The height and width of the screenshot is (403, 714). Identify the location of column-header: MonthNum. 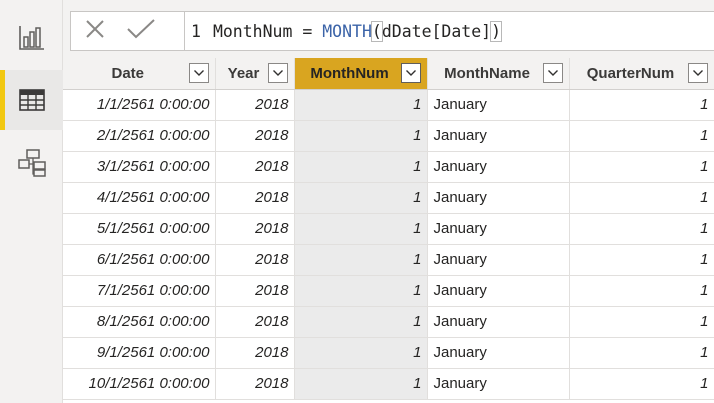
(361, 74).